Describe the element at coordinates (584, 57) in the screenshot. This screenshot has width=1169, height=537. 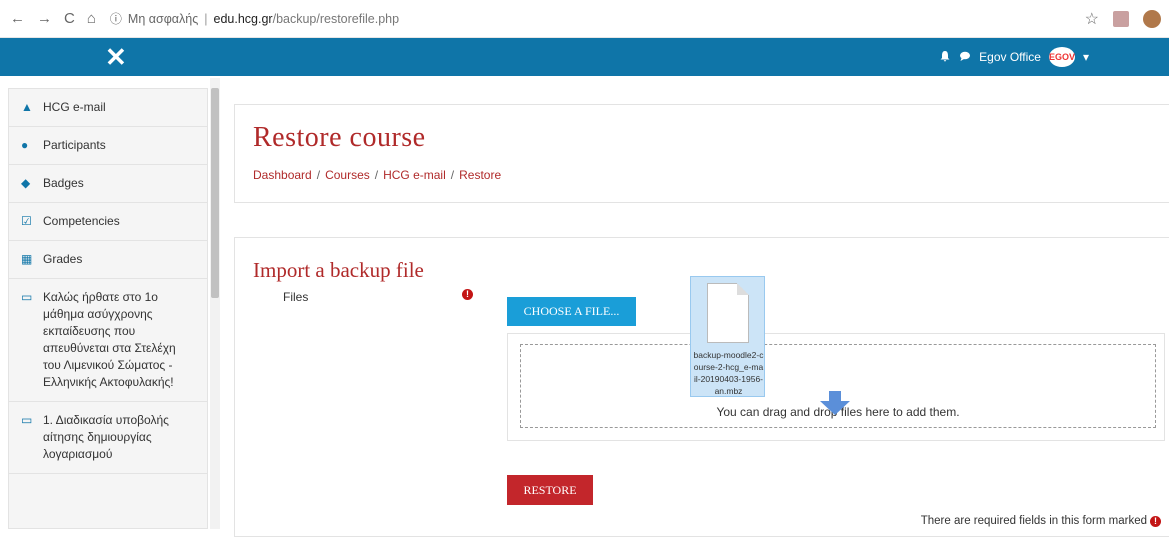
I see `top-navbar: ✕ Egov Office EGOV ▾` at that location.